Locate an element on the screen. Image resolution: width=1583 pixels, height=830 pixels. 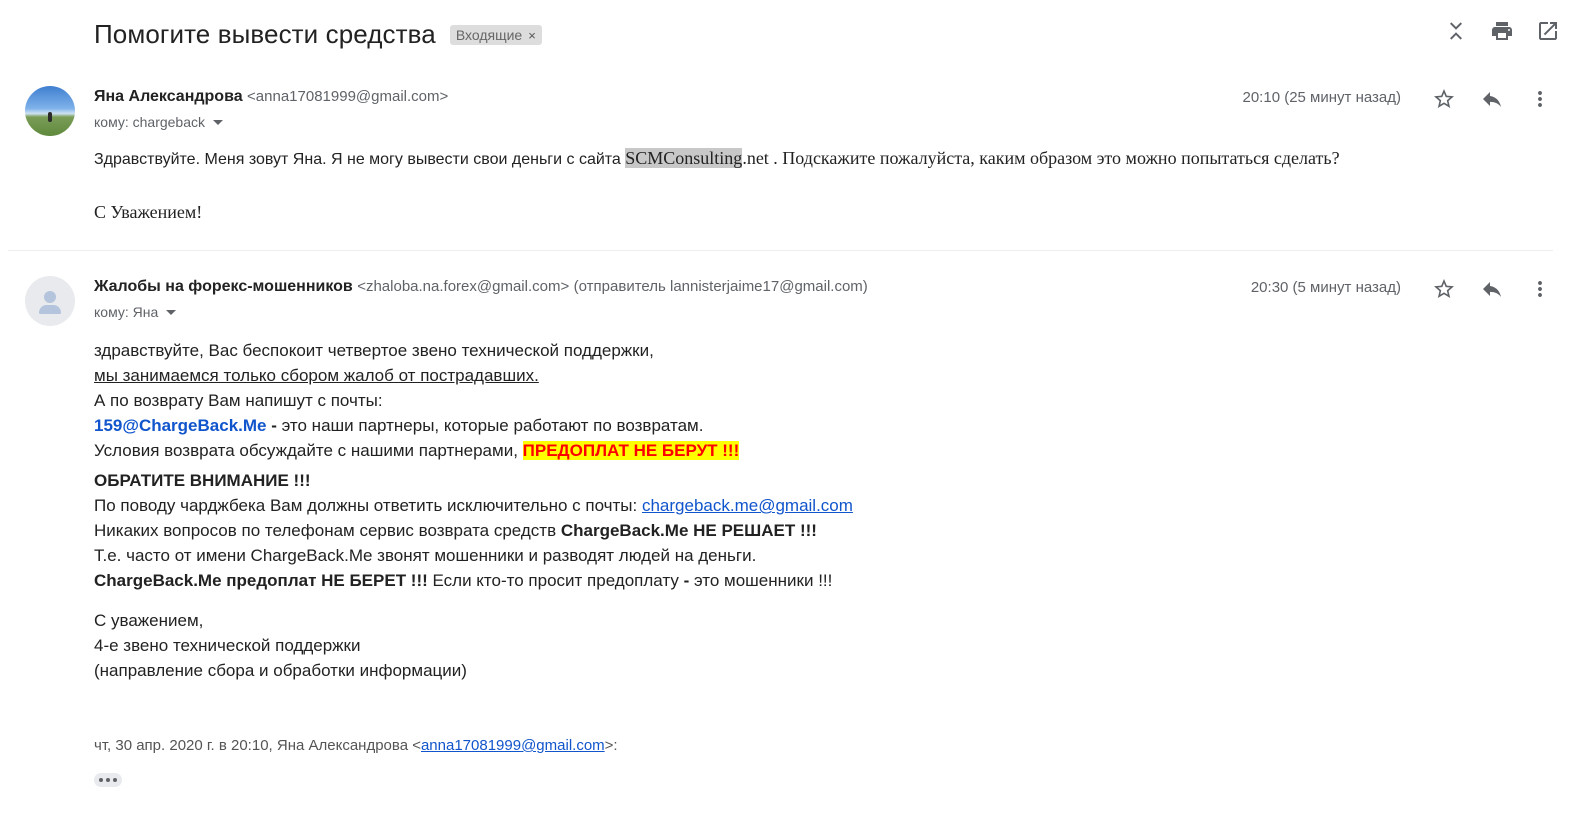
thread-subject: Помогите вывести средства is located at coordinates (265, 33).